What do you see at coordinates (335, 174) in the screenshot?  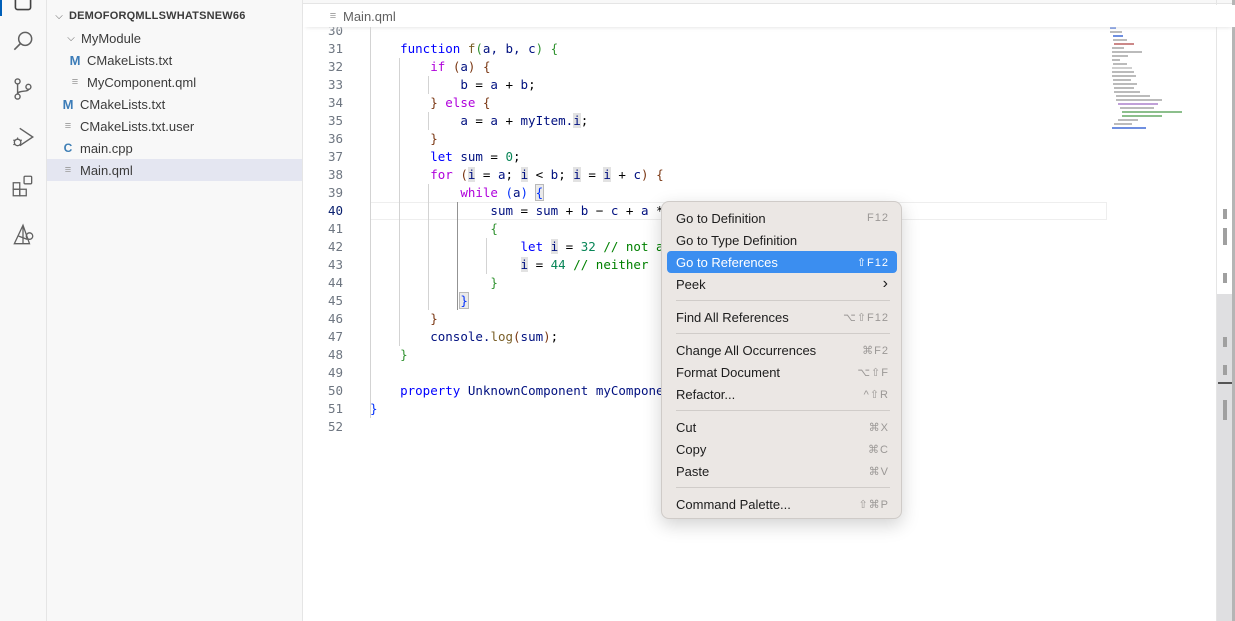 I see `line-number: 38` at bounding box center [335, 174].